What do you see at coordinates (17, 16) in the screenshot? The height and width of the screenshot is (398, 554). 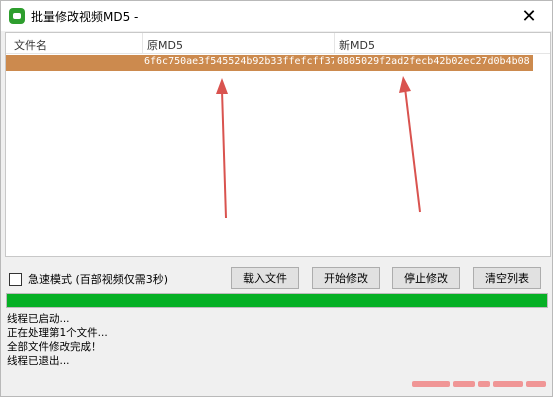 I see `app-icon` at bounding box center [17, 16].